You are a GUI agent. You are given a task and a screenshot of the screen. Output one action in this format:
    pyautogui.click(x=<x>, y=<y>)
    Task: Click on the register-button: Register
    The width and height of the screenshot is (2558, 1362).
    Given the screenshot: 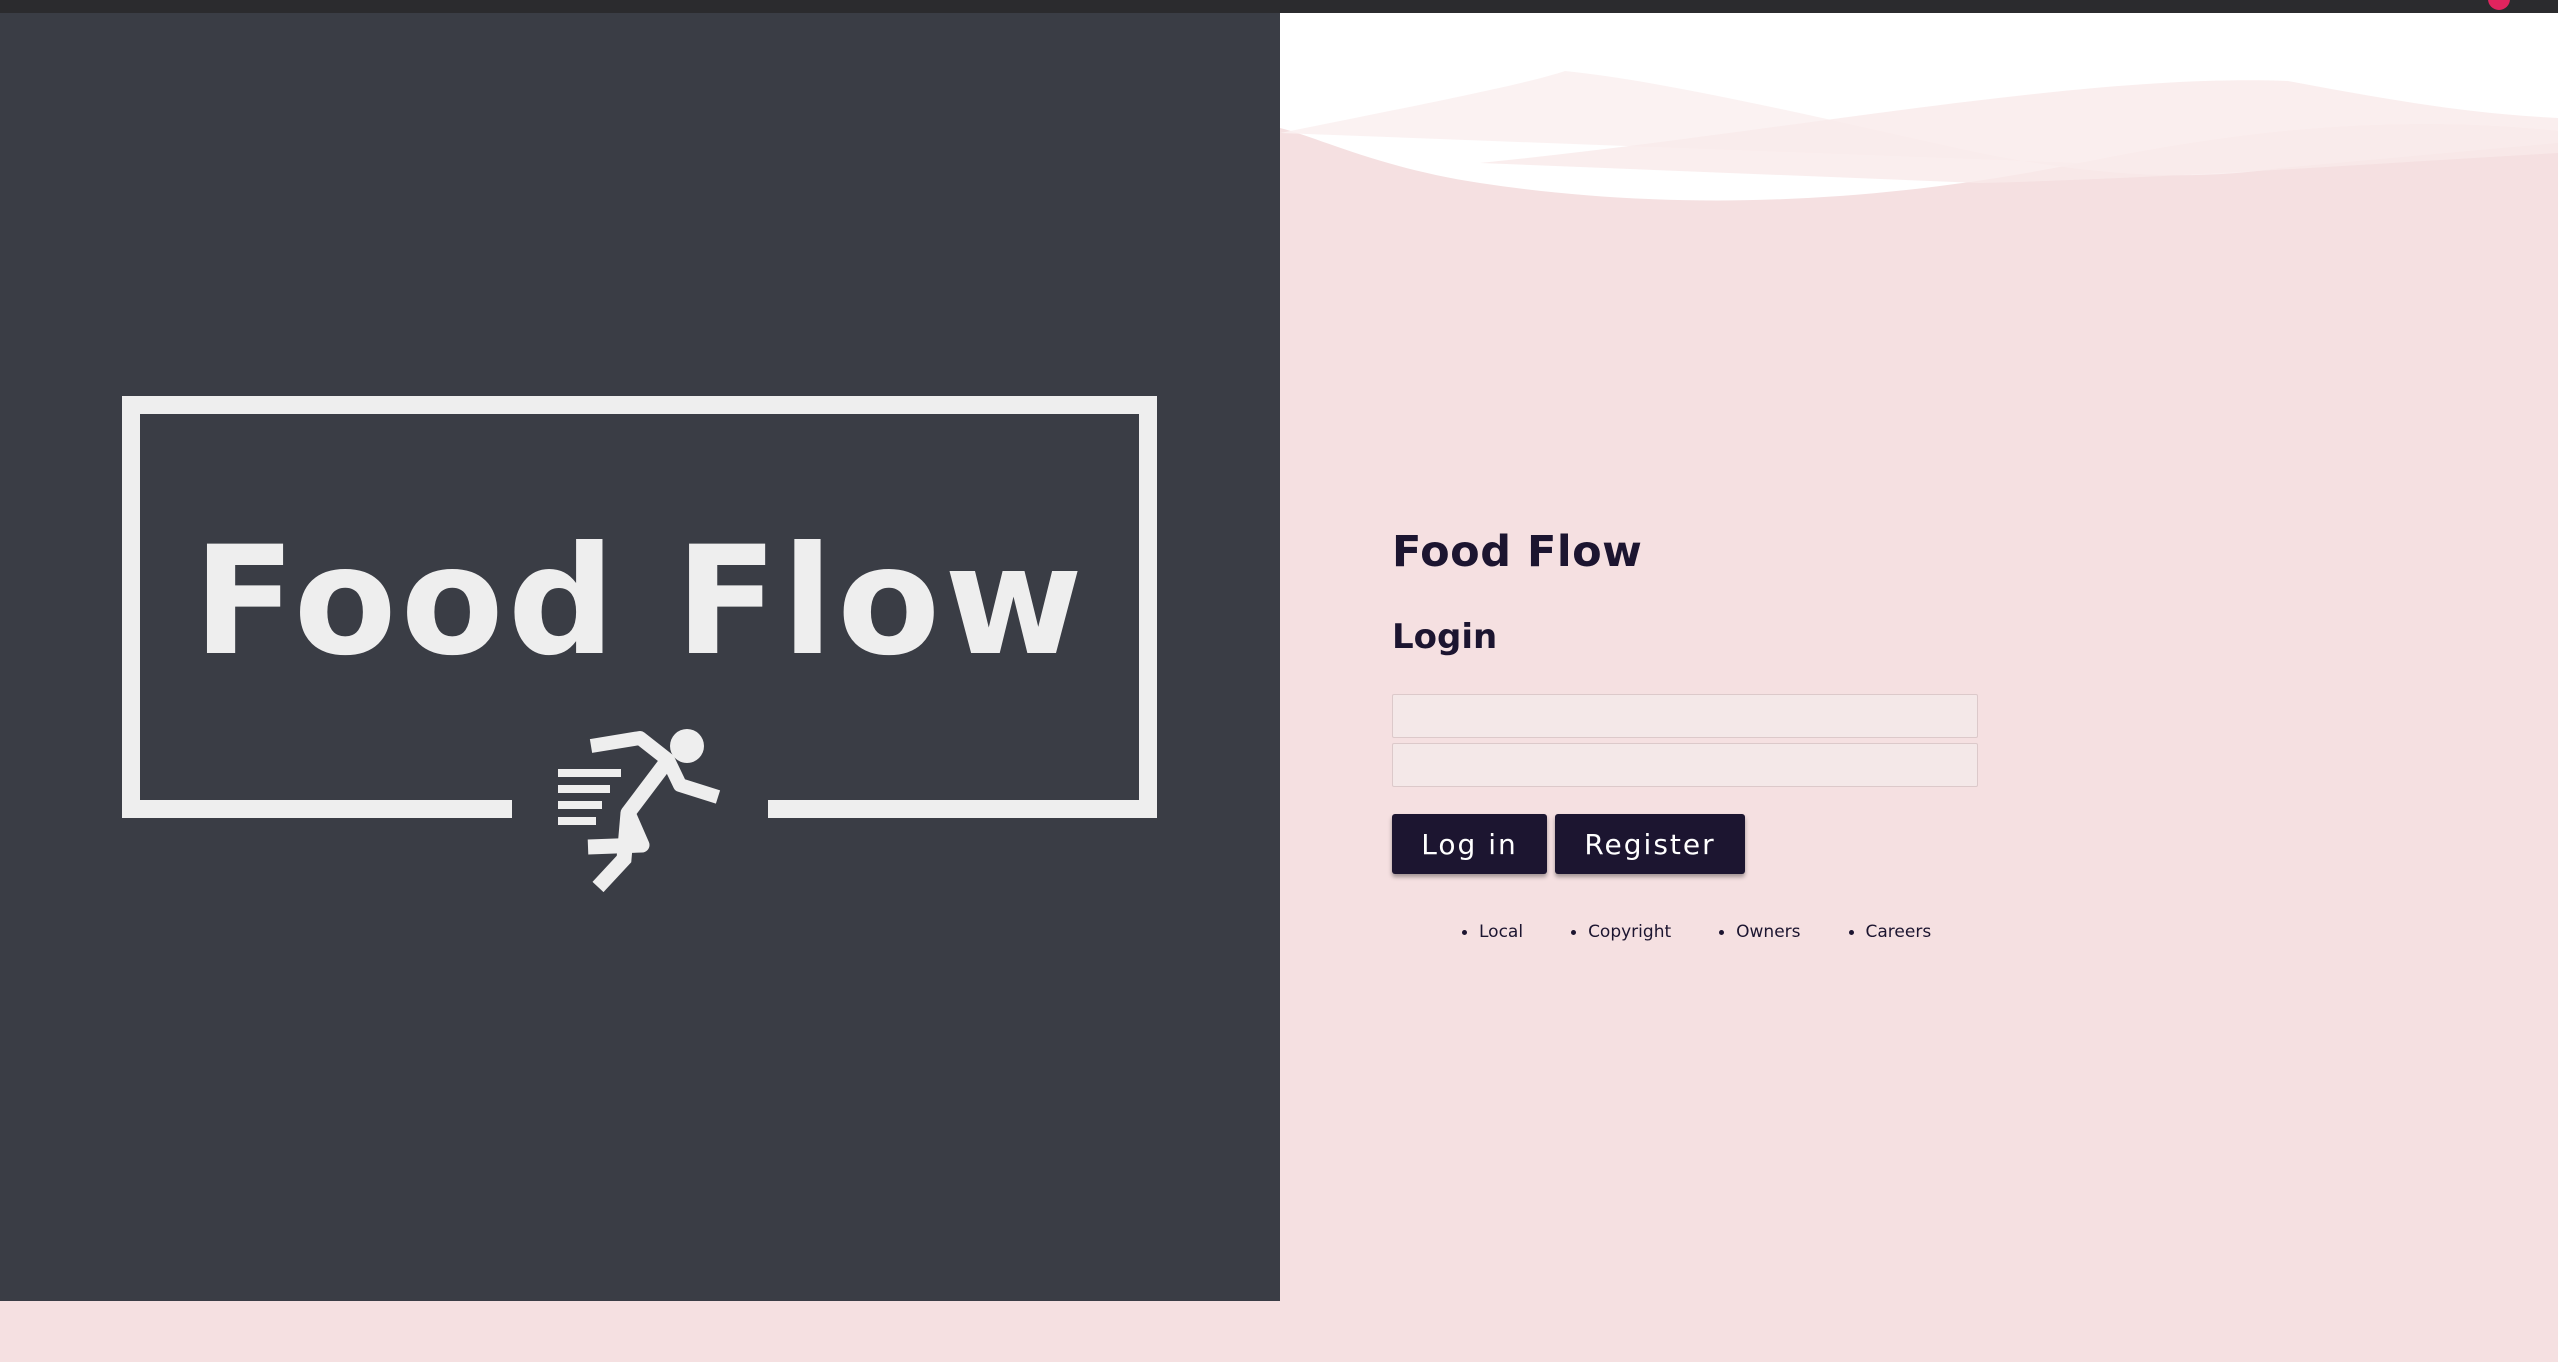 What is the action you would take?
    pyautogui.click(x=1650, y=844)
    